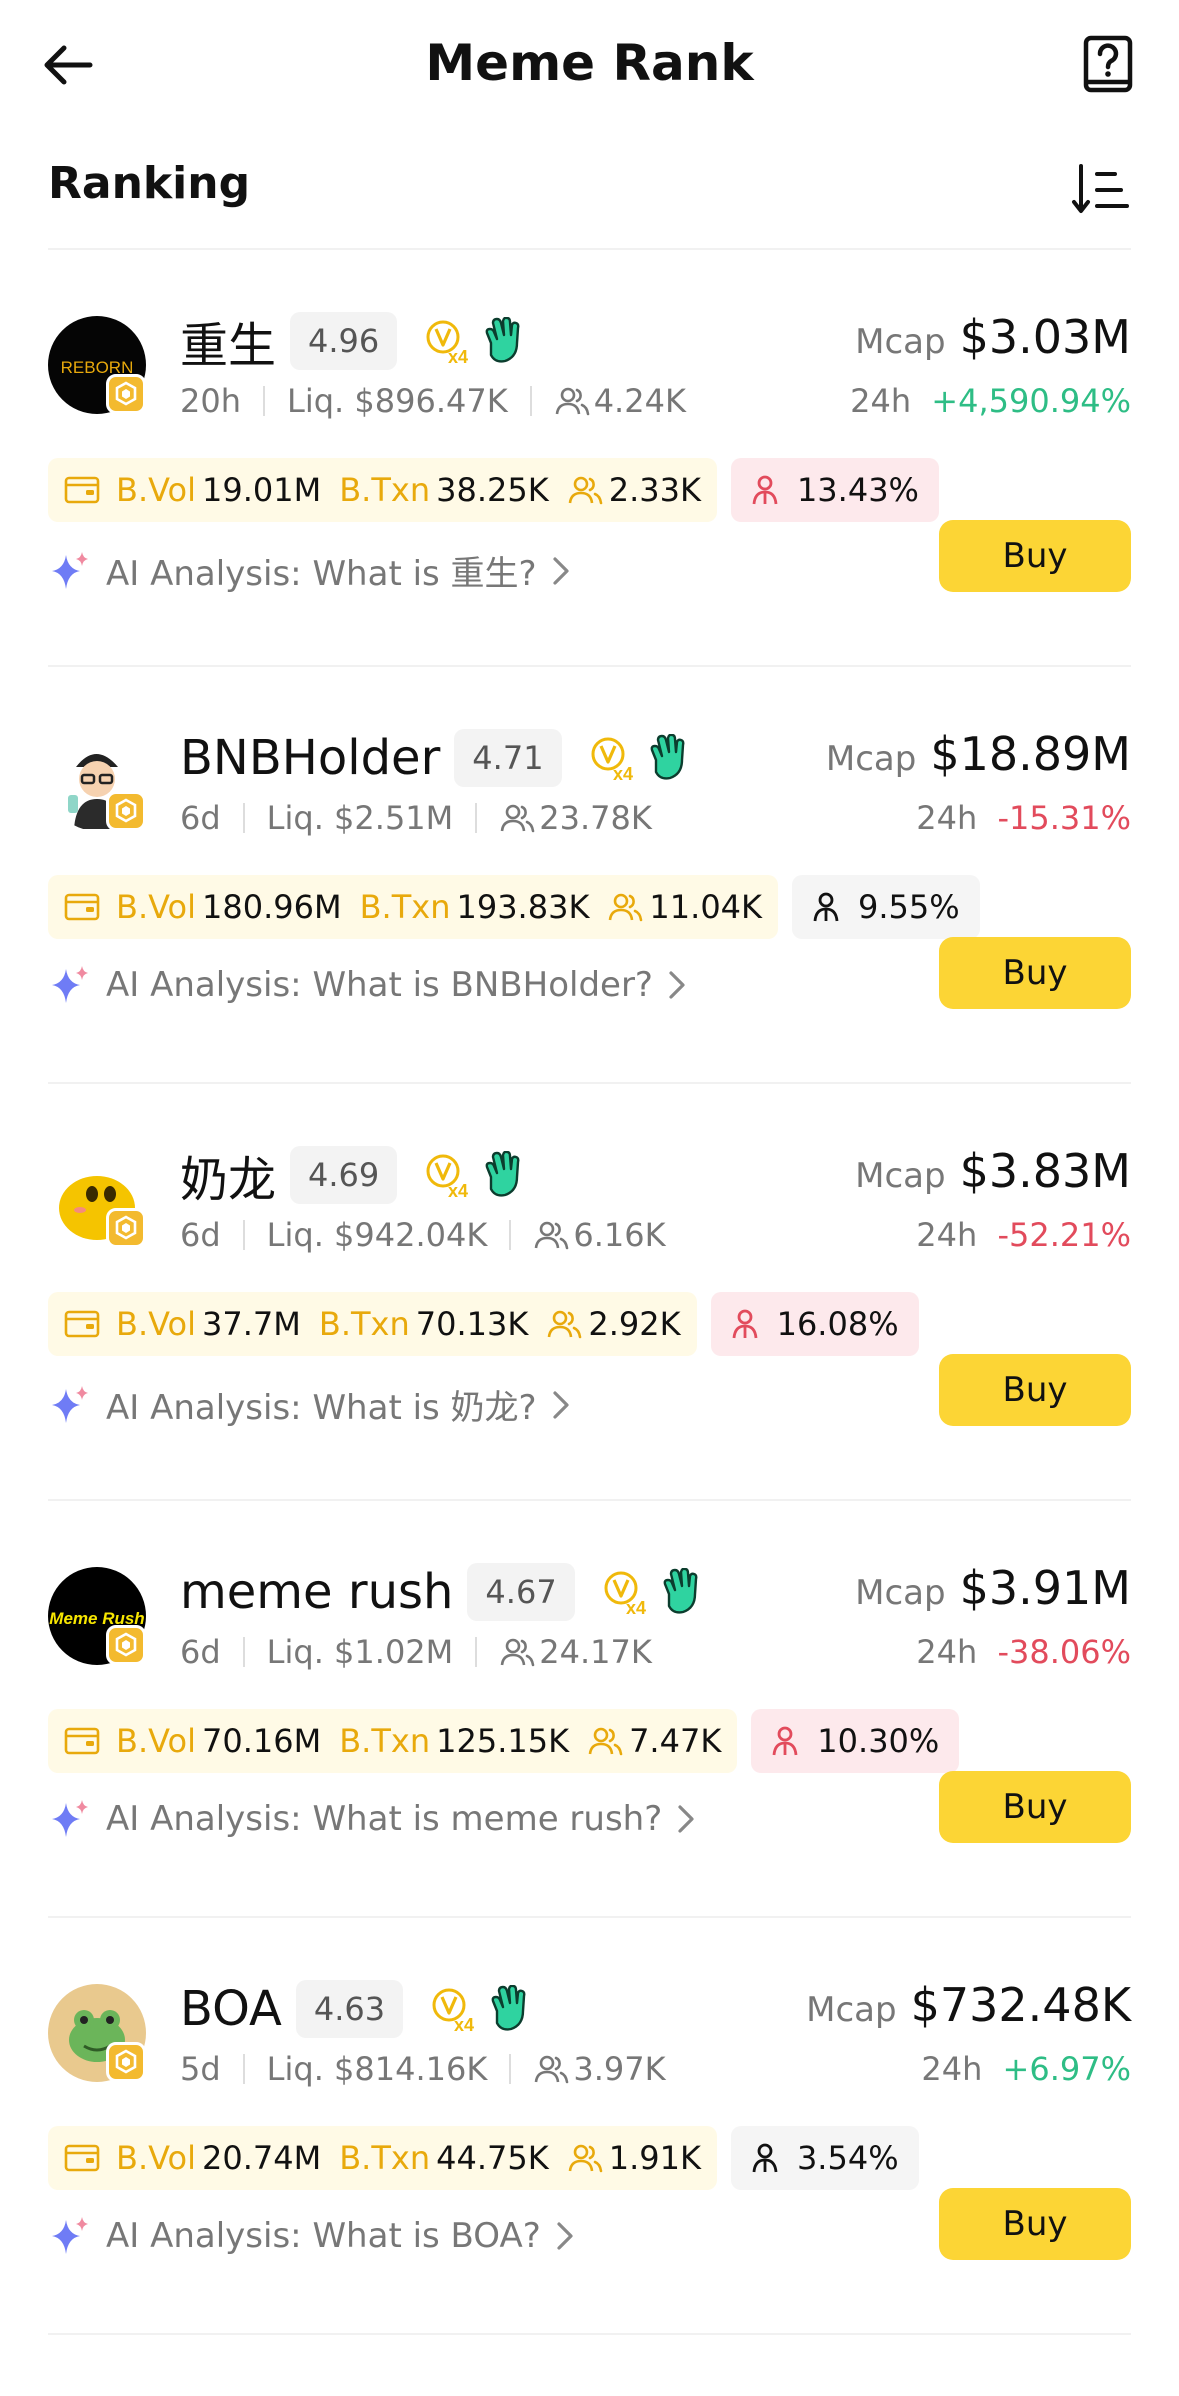 This screenshot has height=2396, width=1179. Describe the element at coordinates (397, 401) in the screenshot. I see `token-liquidity: Liq. $896.47K` at that location.